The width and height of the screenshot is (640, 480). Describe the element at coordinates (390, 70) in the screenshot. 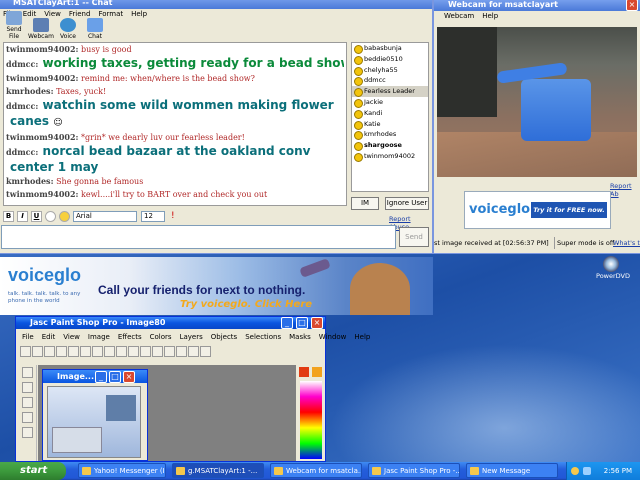

I see `buddy-item: chelyha55` at that location.